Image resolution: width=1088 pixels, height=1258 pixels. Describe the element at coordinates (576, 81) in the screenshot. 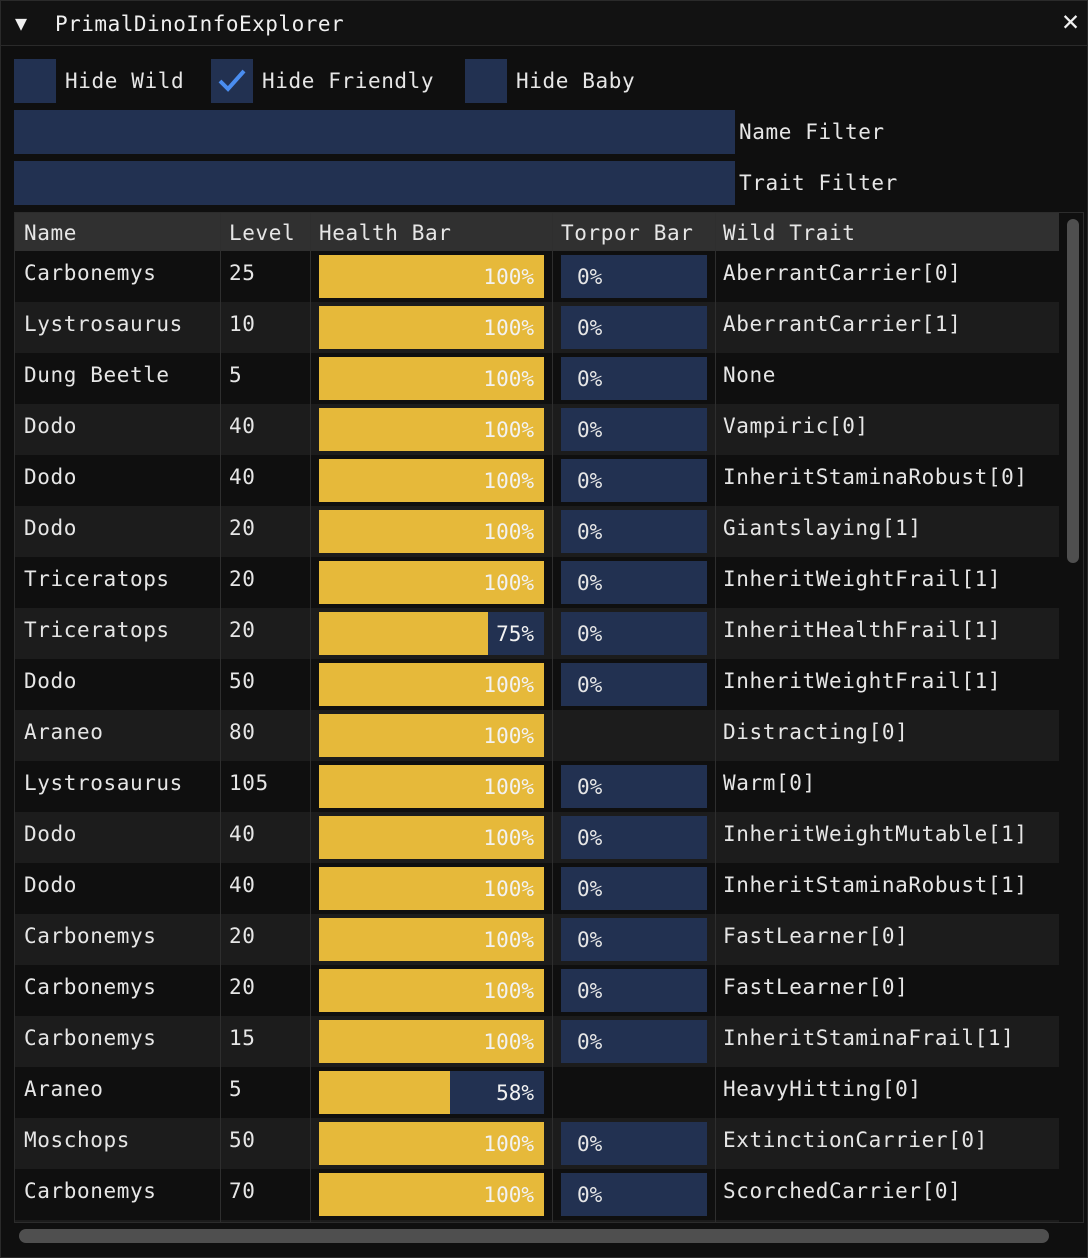

I see `hide-baby-label: Hide Baby` at that location.